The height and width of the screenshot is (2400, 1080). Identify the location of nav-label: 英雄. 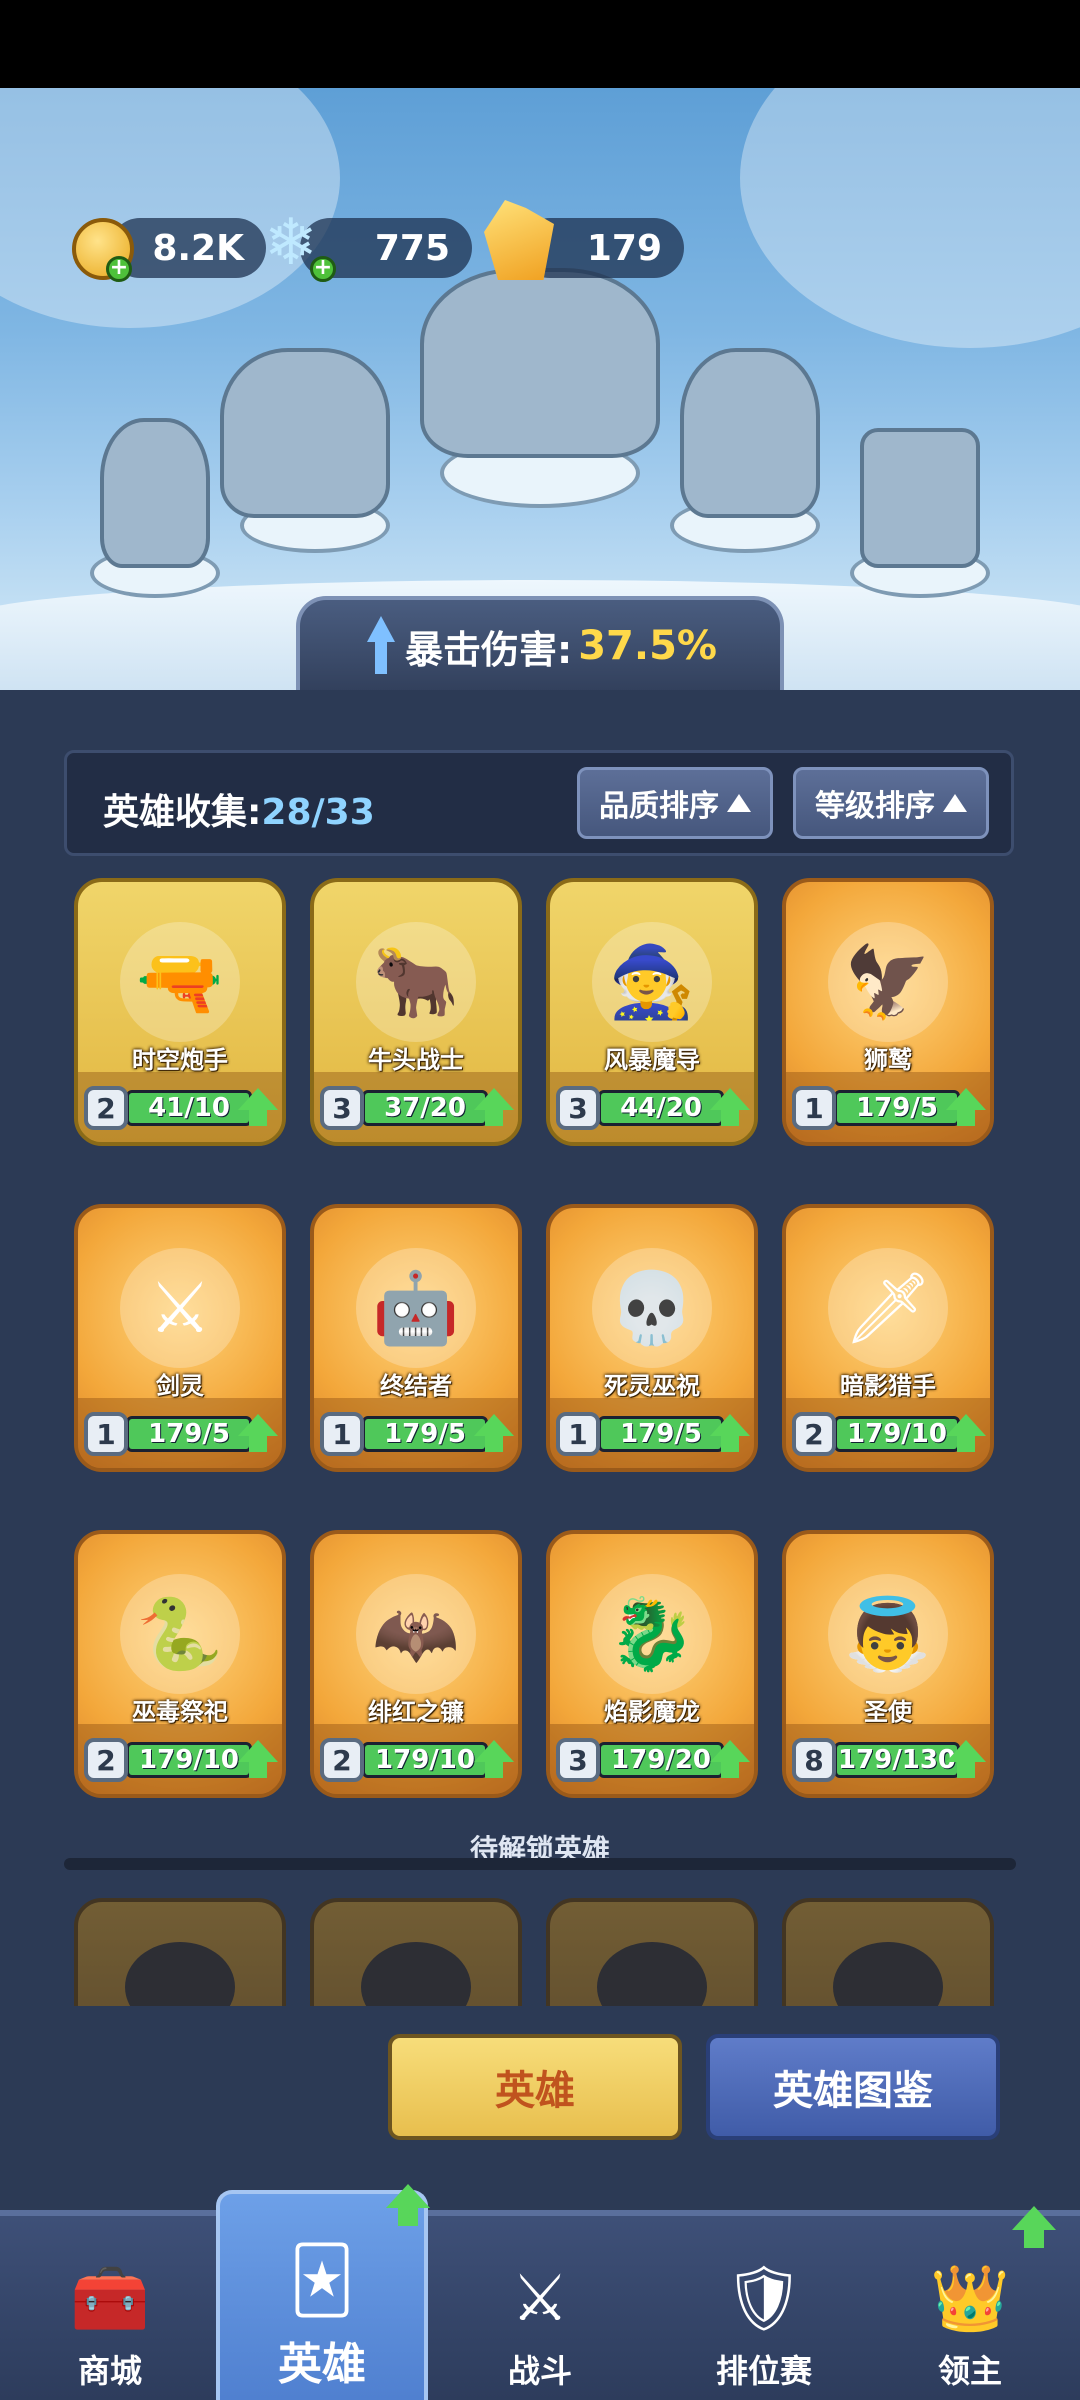
(322, 2364).